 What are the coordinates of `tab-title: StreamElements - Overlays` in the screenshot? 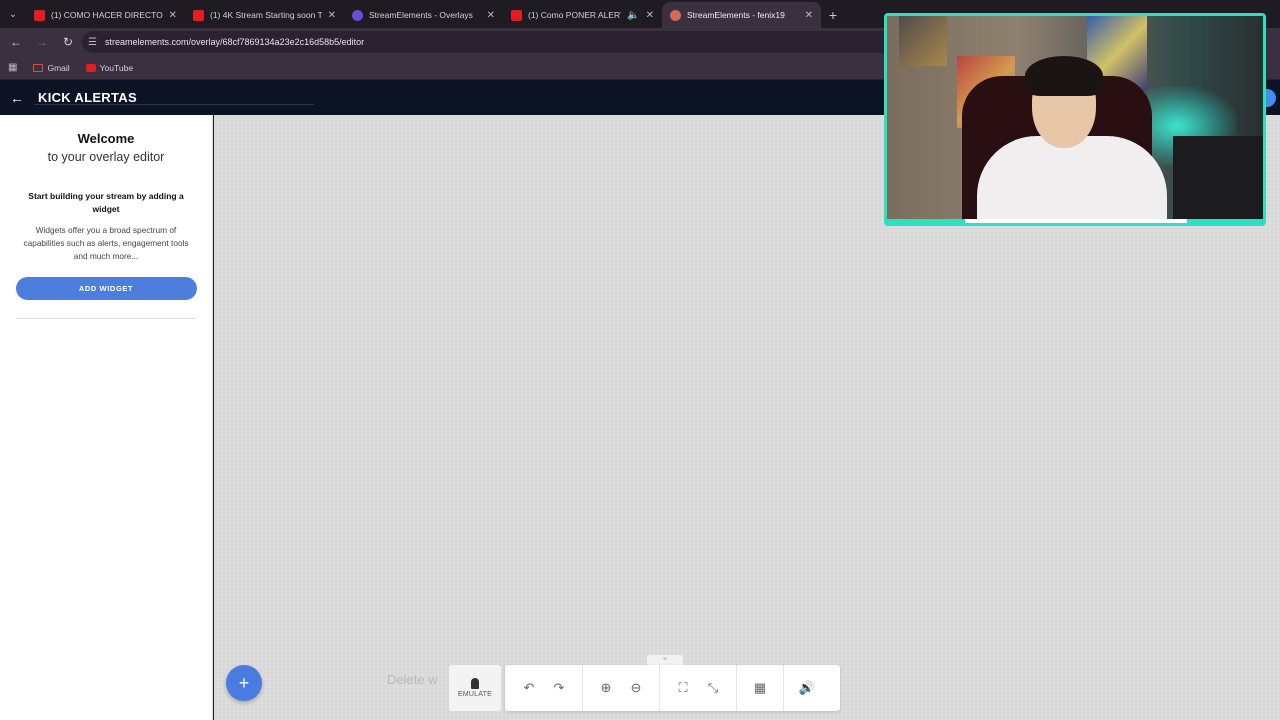 It's located at (421, 15).